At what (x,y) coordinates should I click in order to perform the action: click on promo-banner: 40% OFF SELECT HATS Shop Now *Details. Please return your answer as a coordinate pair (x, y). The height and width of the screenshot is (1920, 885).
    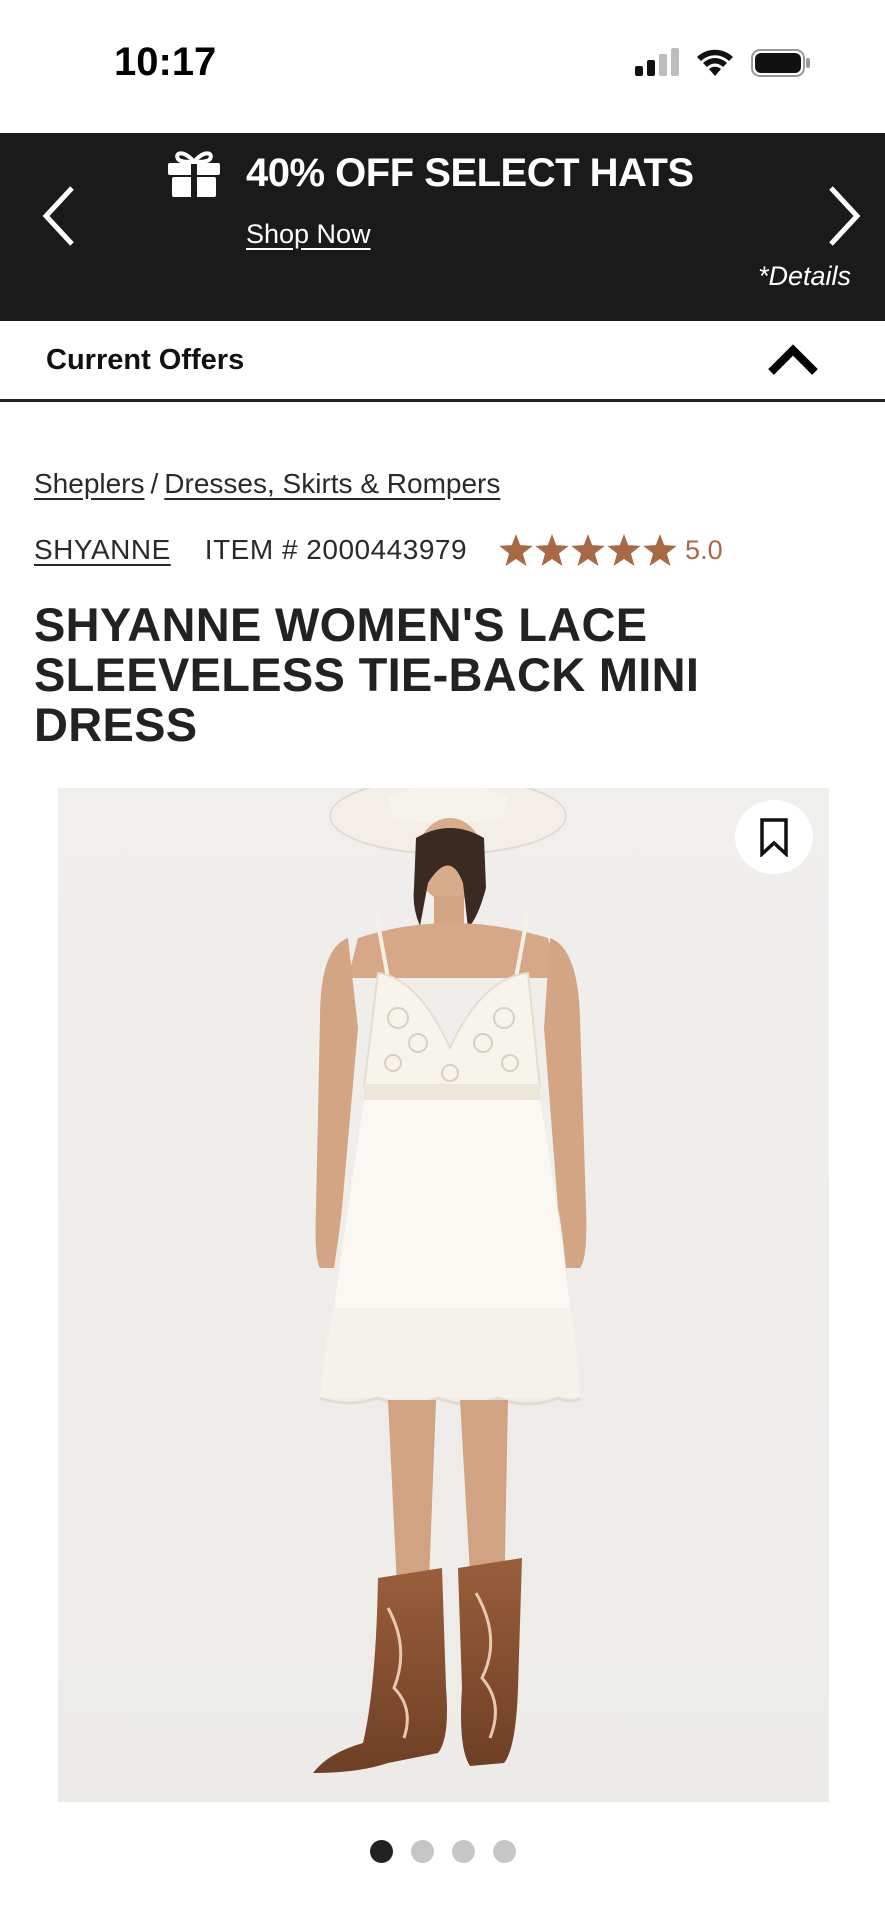
    Looking at the image, I should click on (442, 227).